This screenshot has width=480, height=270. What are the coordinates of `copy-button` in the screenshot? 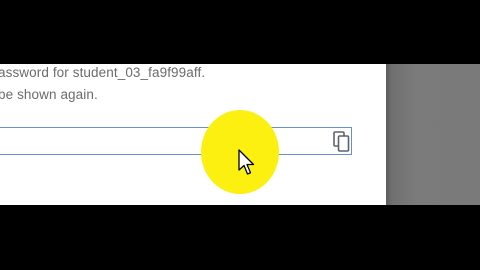 It's located at (342, 142).